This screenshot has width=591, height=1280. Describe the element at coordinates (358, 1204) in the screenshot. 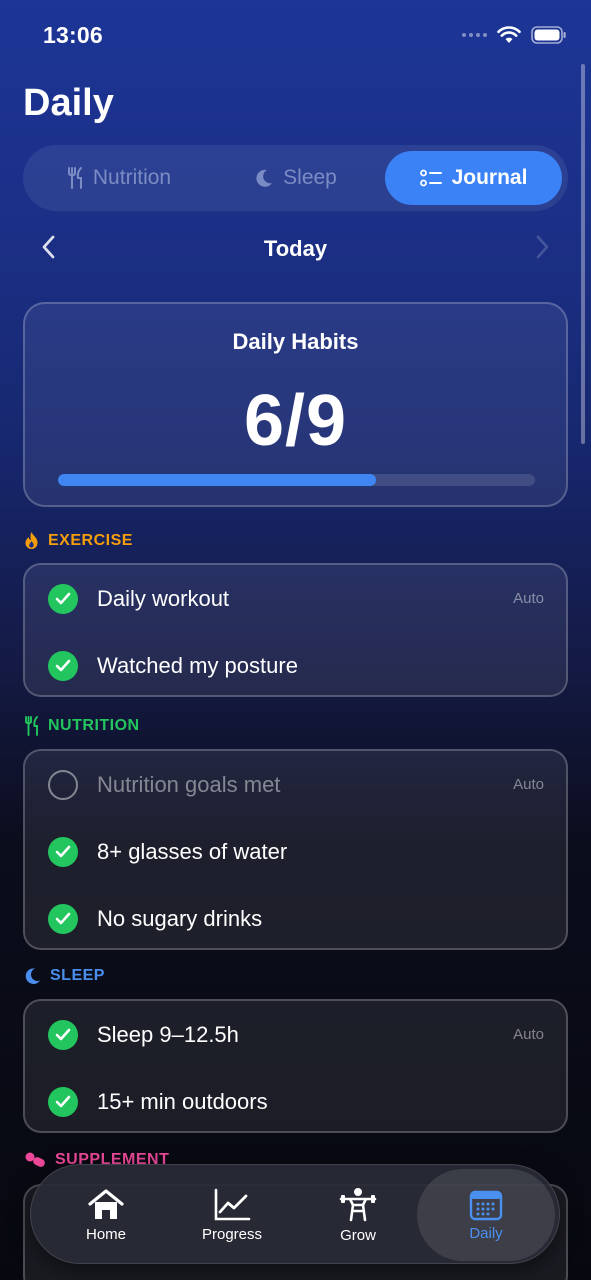

I see `weightlifter-icon` at that location.